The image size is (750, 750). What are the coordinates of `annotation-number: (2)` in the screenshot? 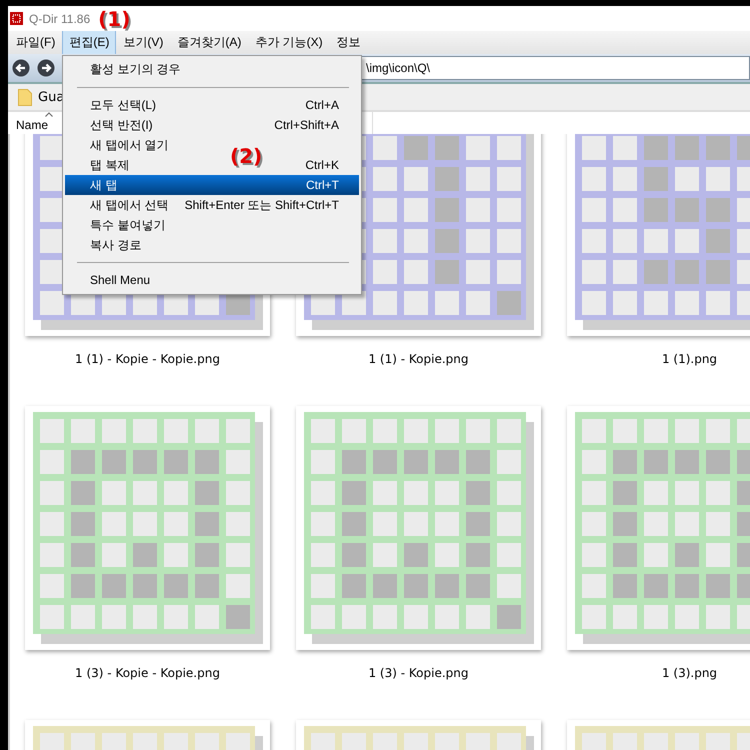 It's located at (246, 156).